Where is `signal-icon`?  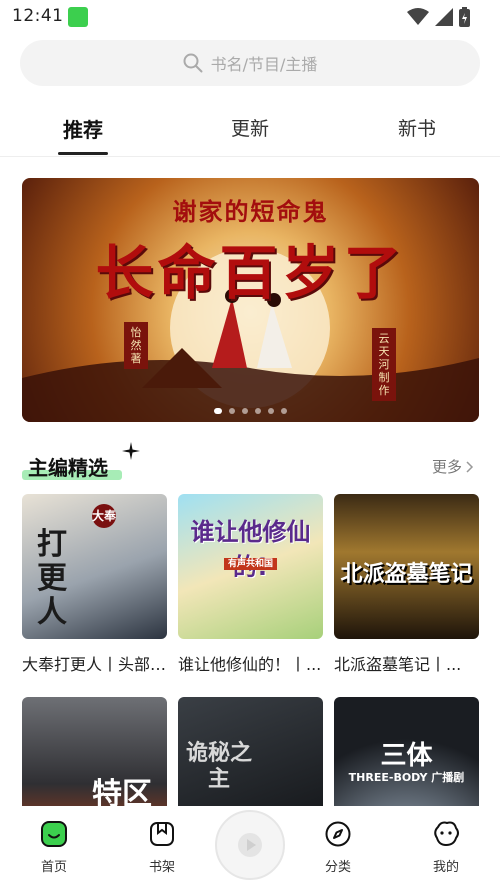
signal-icon is located at coordinates (444, 17).